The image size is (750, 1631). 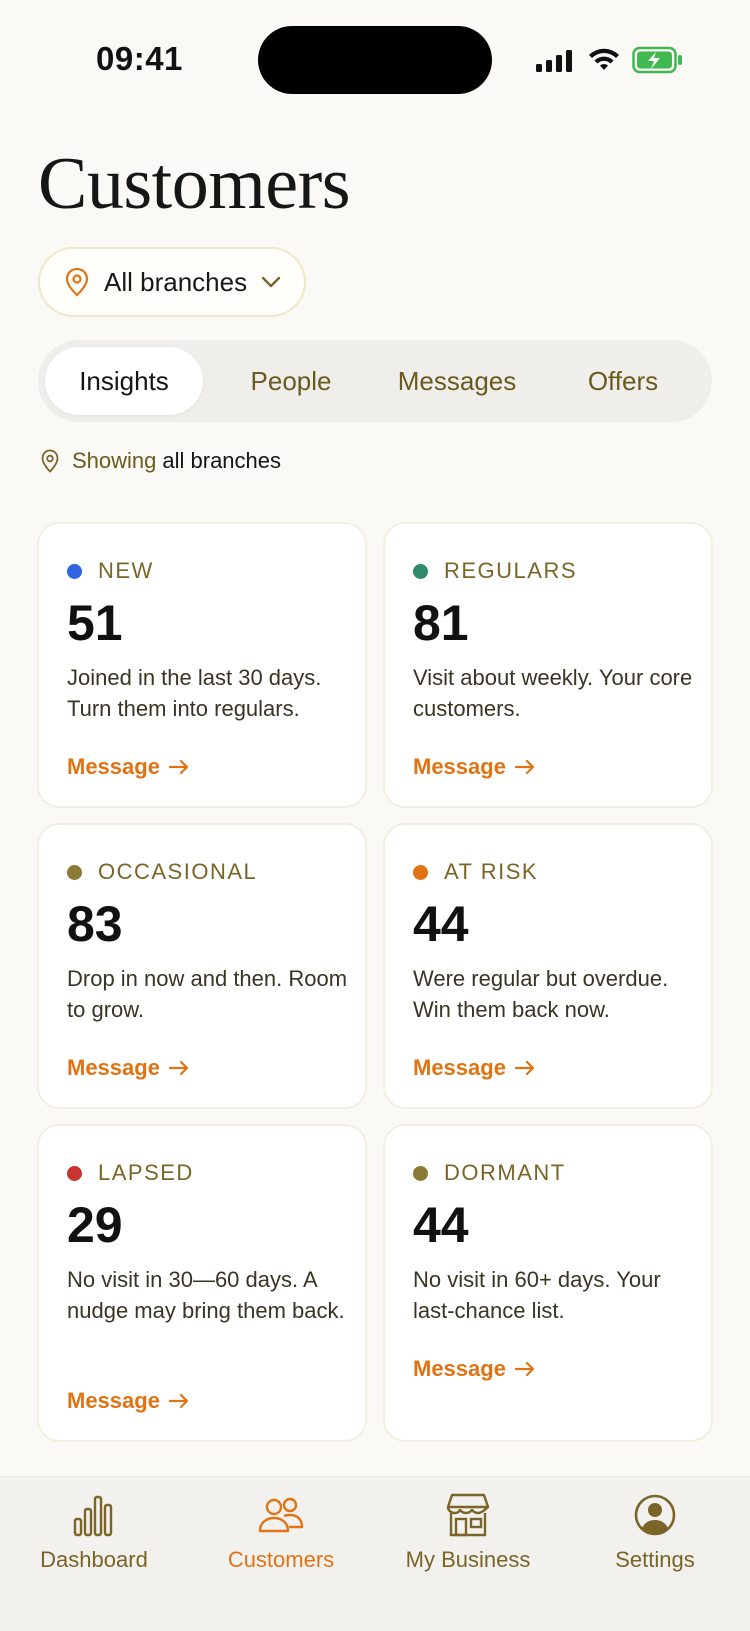 I want to click on segment-tag: LAPSED, so click(x=130, y=1173).